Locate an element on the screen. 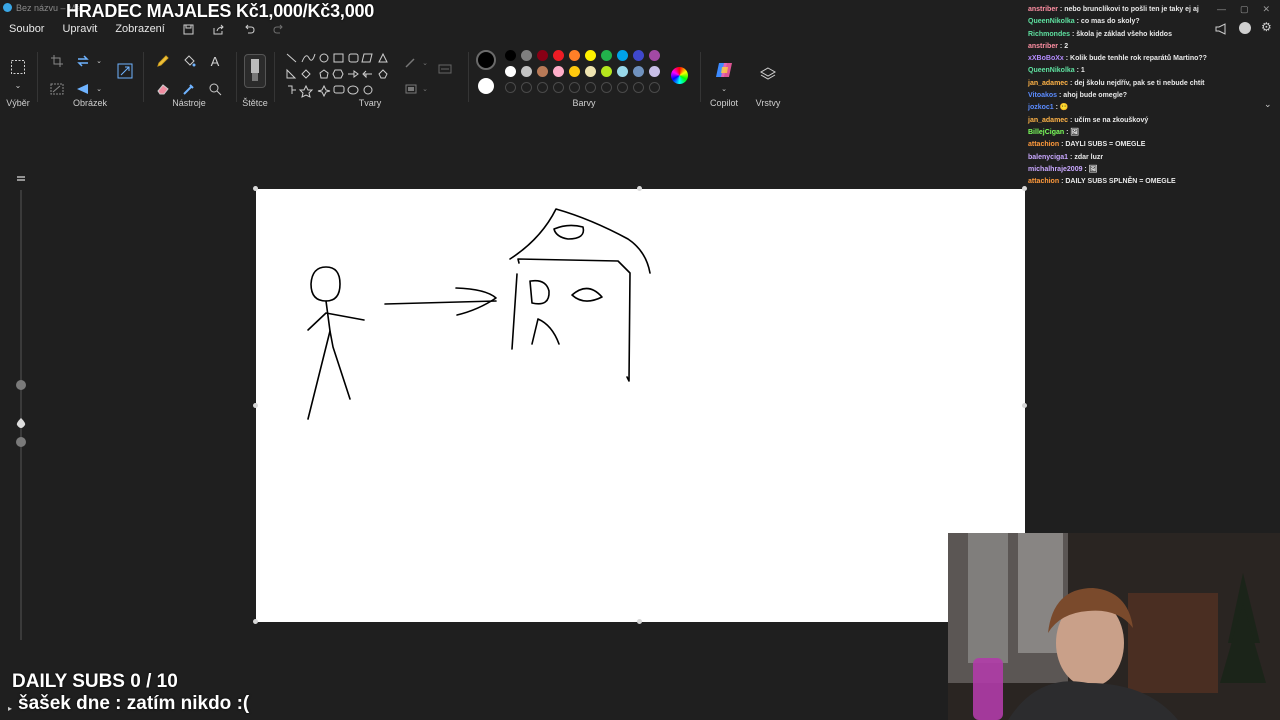 The width and height of the screenshot is (1280, 720). select-rectangle-icon is located at coordinates (18, 67).